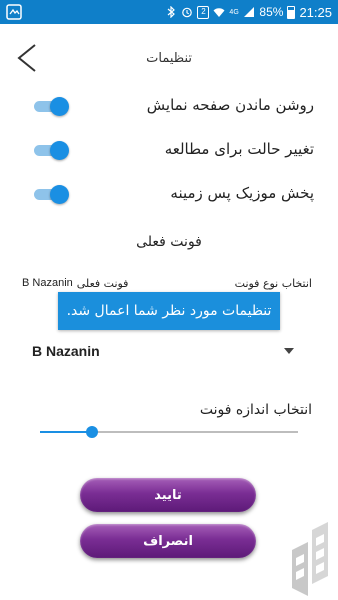 Image resolution: width=338 pixels, height=600 pixels. What do you see at coordinates (51, 106) in the screenshot?
I see `keep-screen-on-toggle` at bounding box center [51, 106].